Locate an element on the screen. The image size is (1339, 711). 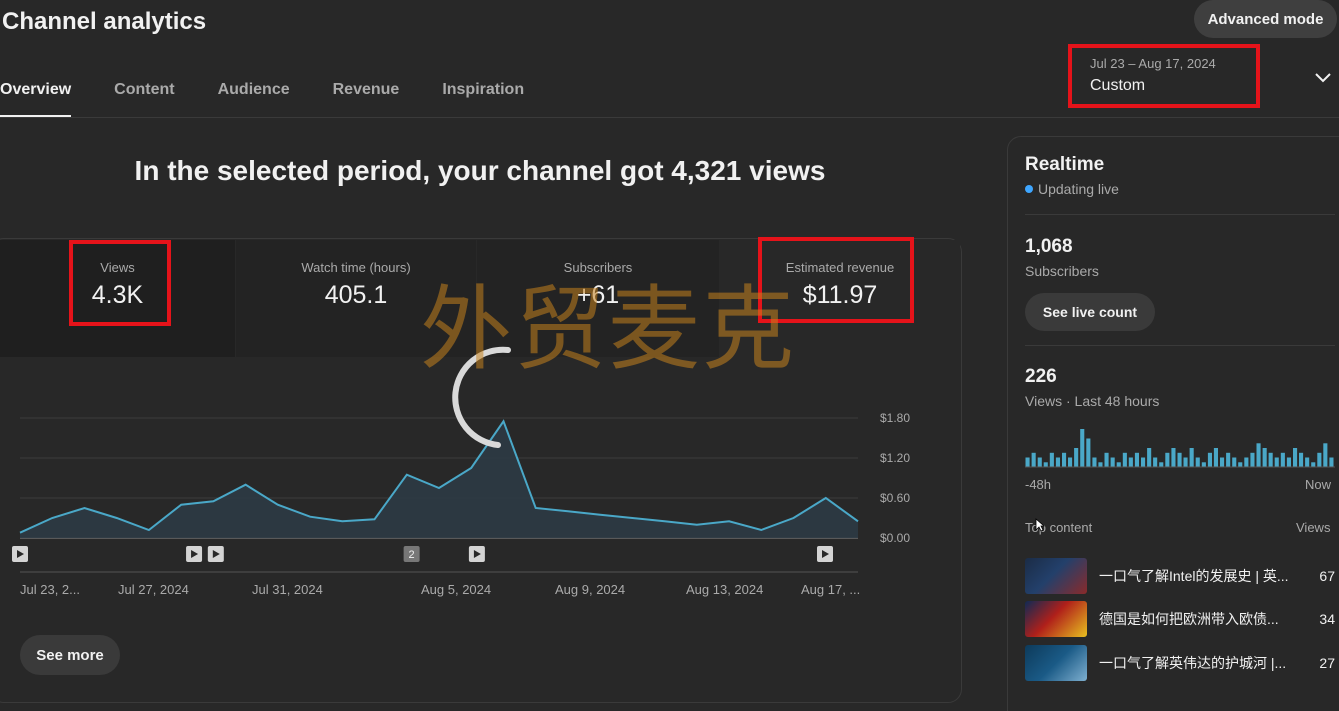
tab-revenue: Revenue is located at coordinates (366, 94).